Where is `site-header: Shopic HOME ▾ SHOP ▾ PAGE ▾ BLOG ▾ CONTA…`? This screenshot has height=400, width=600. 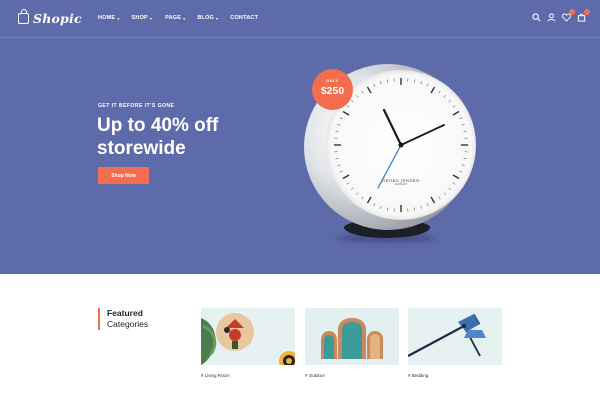 site-header: Shopic HOME ▾ SHOP ▾ PAGE ▾ BLOG ▾ CONTA… is located at coordinates (300, 19).